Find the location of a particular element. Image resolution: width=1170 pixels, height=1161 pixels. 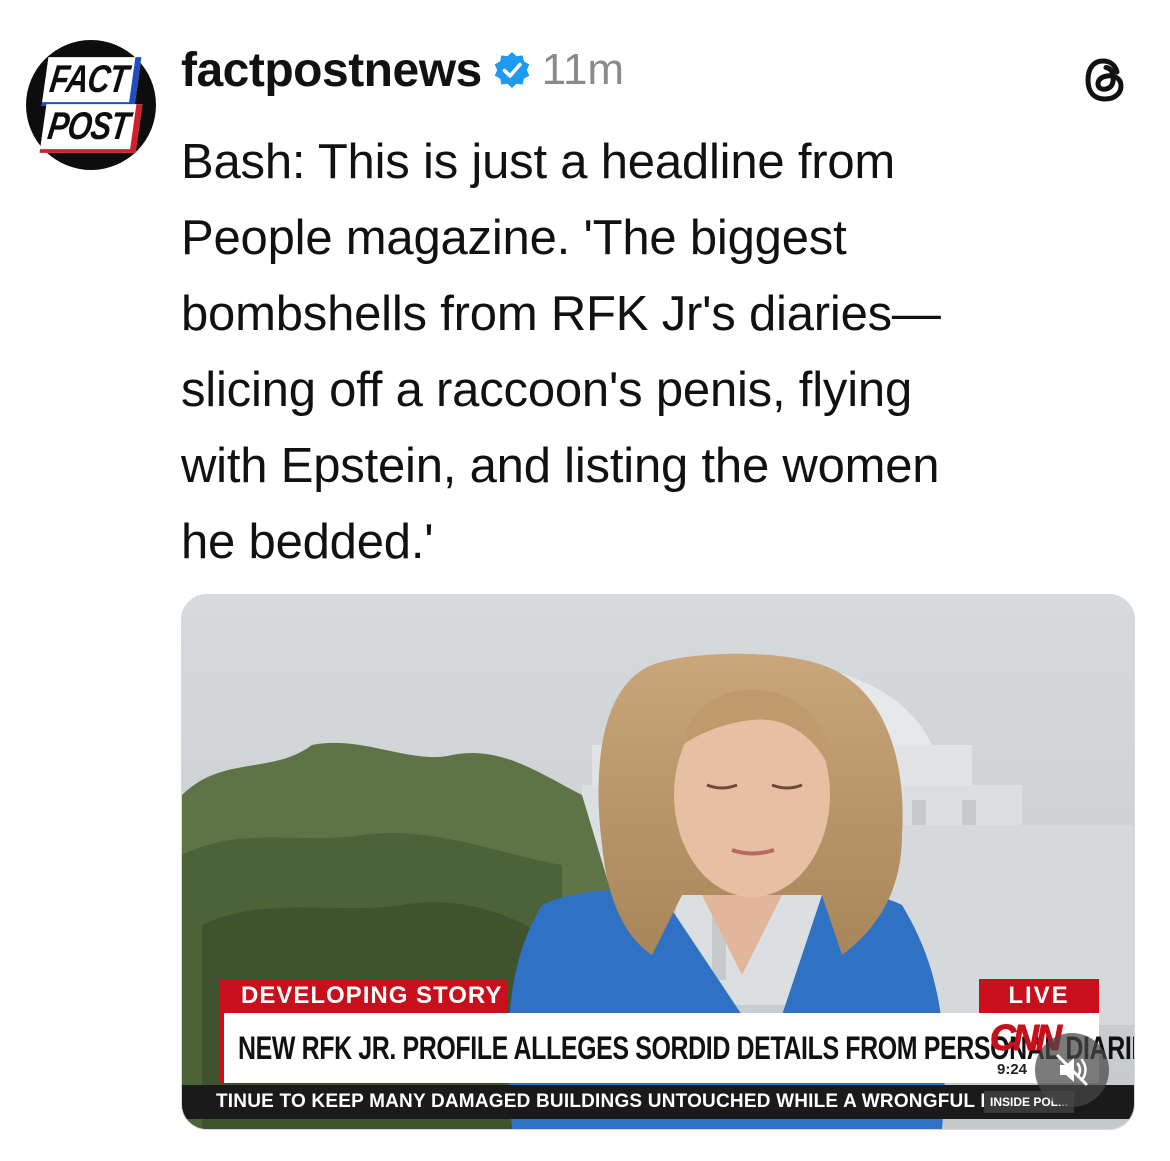

developing-story-tag: DEVELOPING STORY is located at coordinates (363, 996).